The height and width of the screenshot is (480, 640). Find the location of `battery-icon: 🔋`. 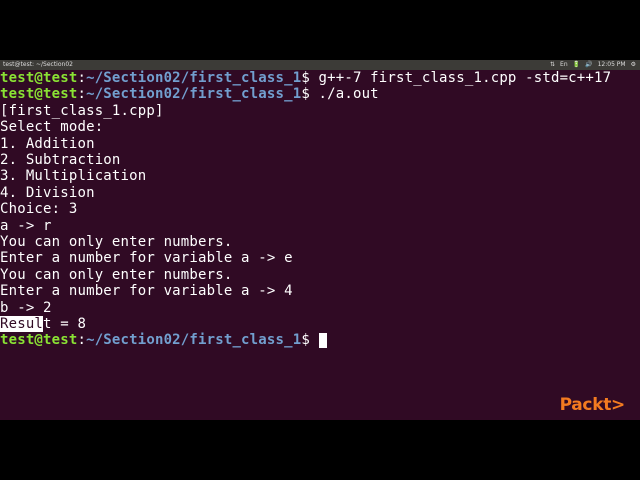

battery-icon: 🔋 is located at coordinates (576, 65).